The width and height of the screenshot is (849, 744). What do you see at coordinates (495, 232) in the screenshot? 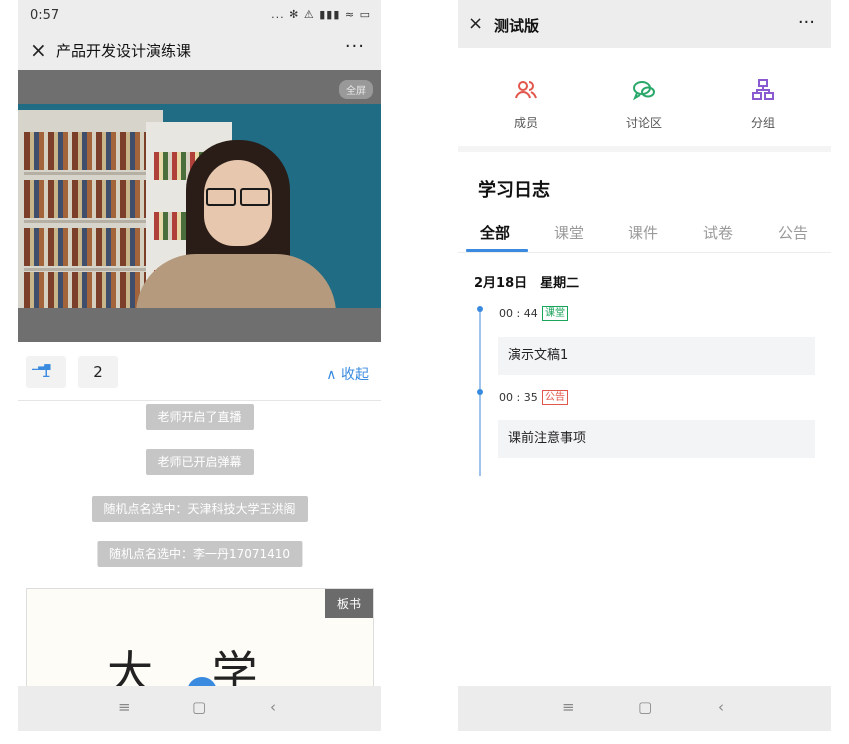
I see `tab-all: 全部` at bounding box center [495, 232].